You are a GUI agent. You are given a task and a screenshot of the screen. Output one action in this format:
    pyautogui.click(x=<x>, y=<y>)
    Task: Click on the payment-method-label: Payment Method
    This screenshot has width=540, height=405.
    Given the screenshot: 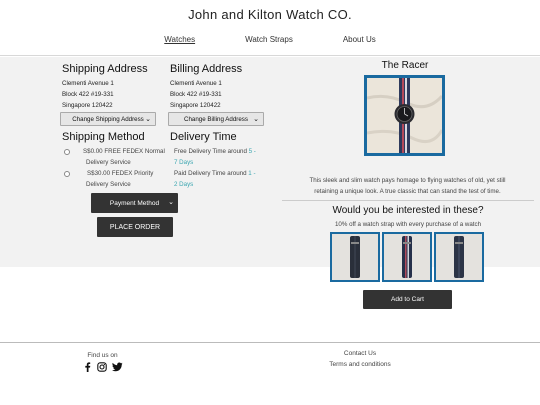 What is the action you would take?
    pyautogui.click(x=134, y=203)
    